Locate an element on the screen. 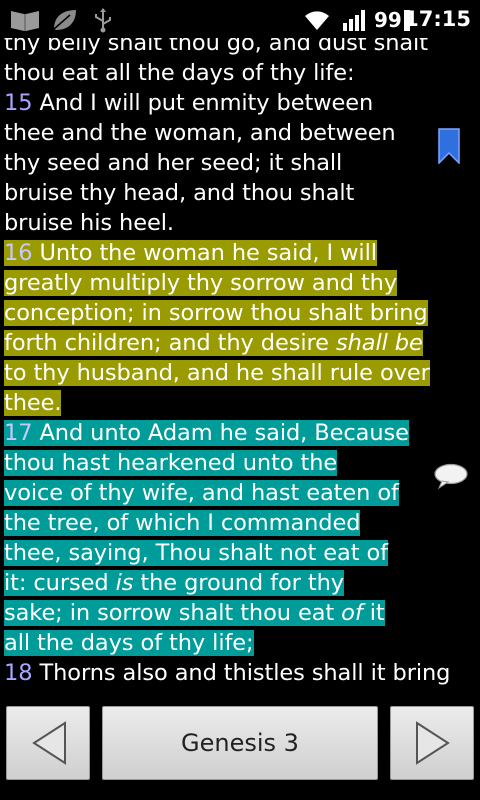 This screenshot has width=480, height=800. verse-line: thee. is located at coordinates (239, 403).